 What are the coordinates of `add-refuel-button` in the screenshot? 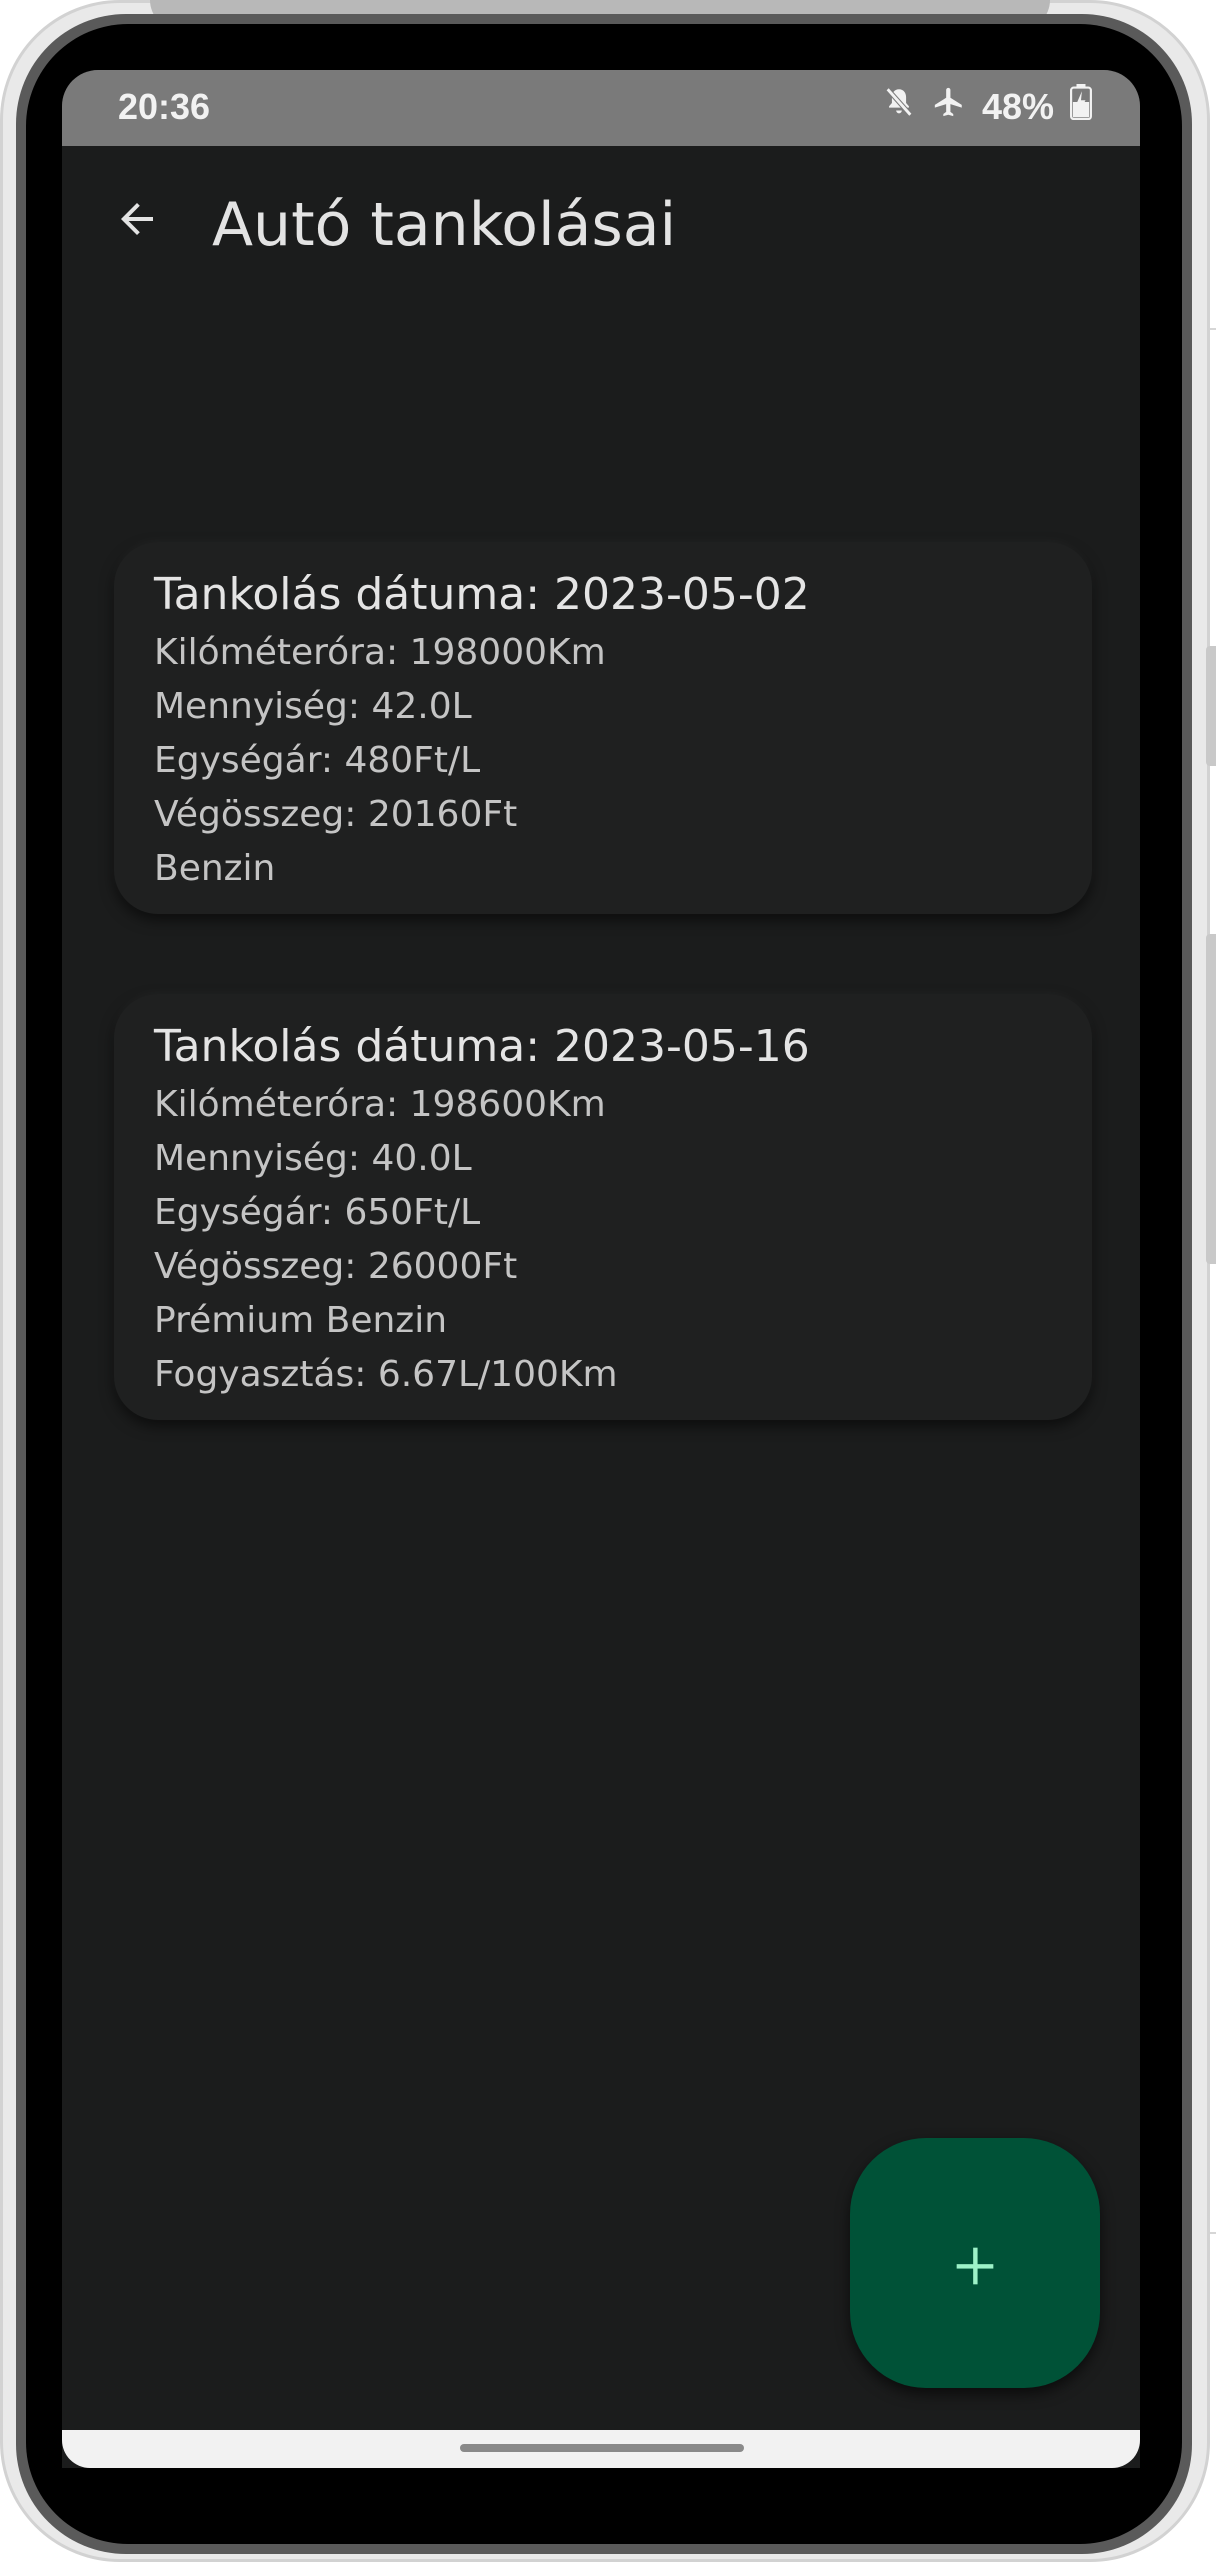 It's located at (975, 2263).